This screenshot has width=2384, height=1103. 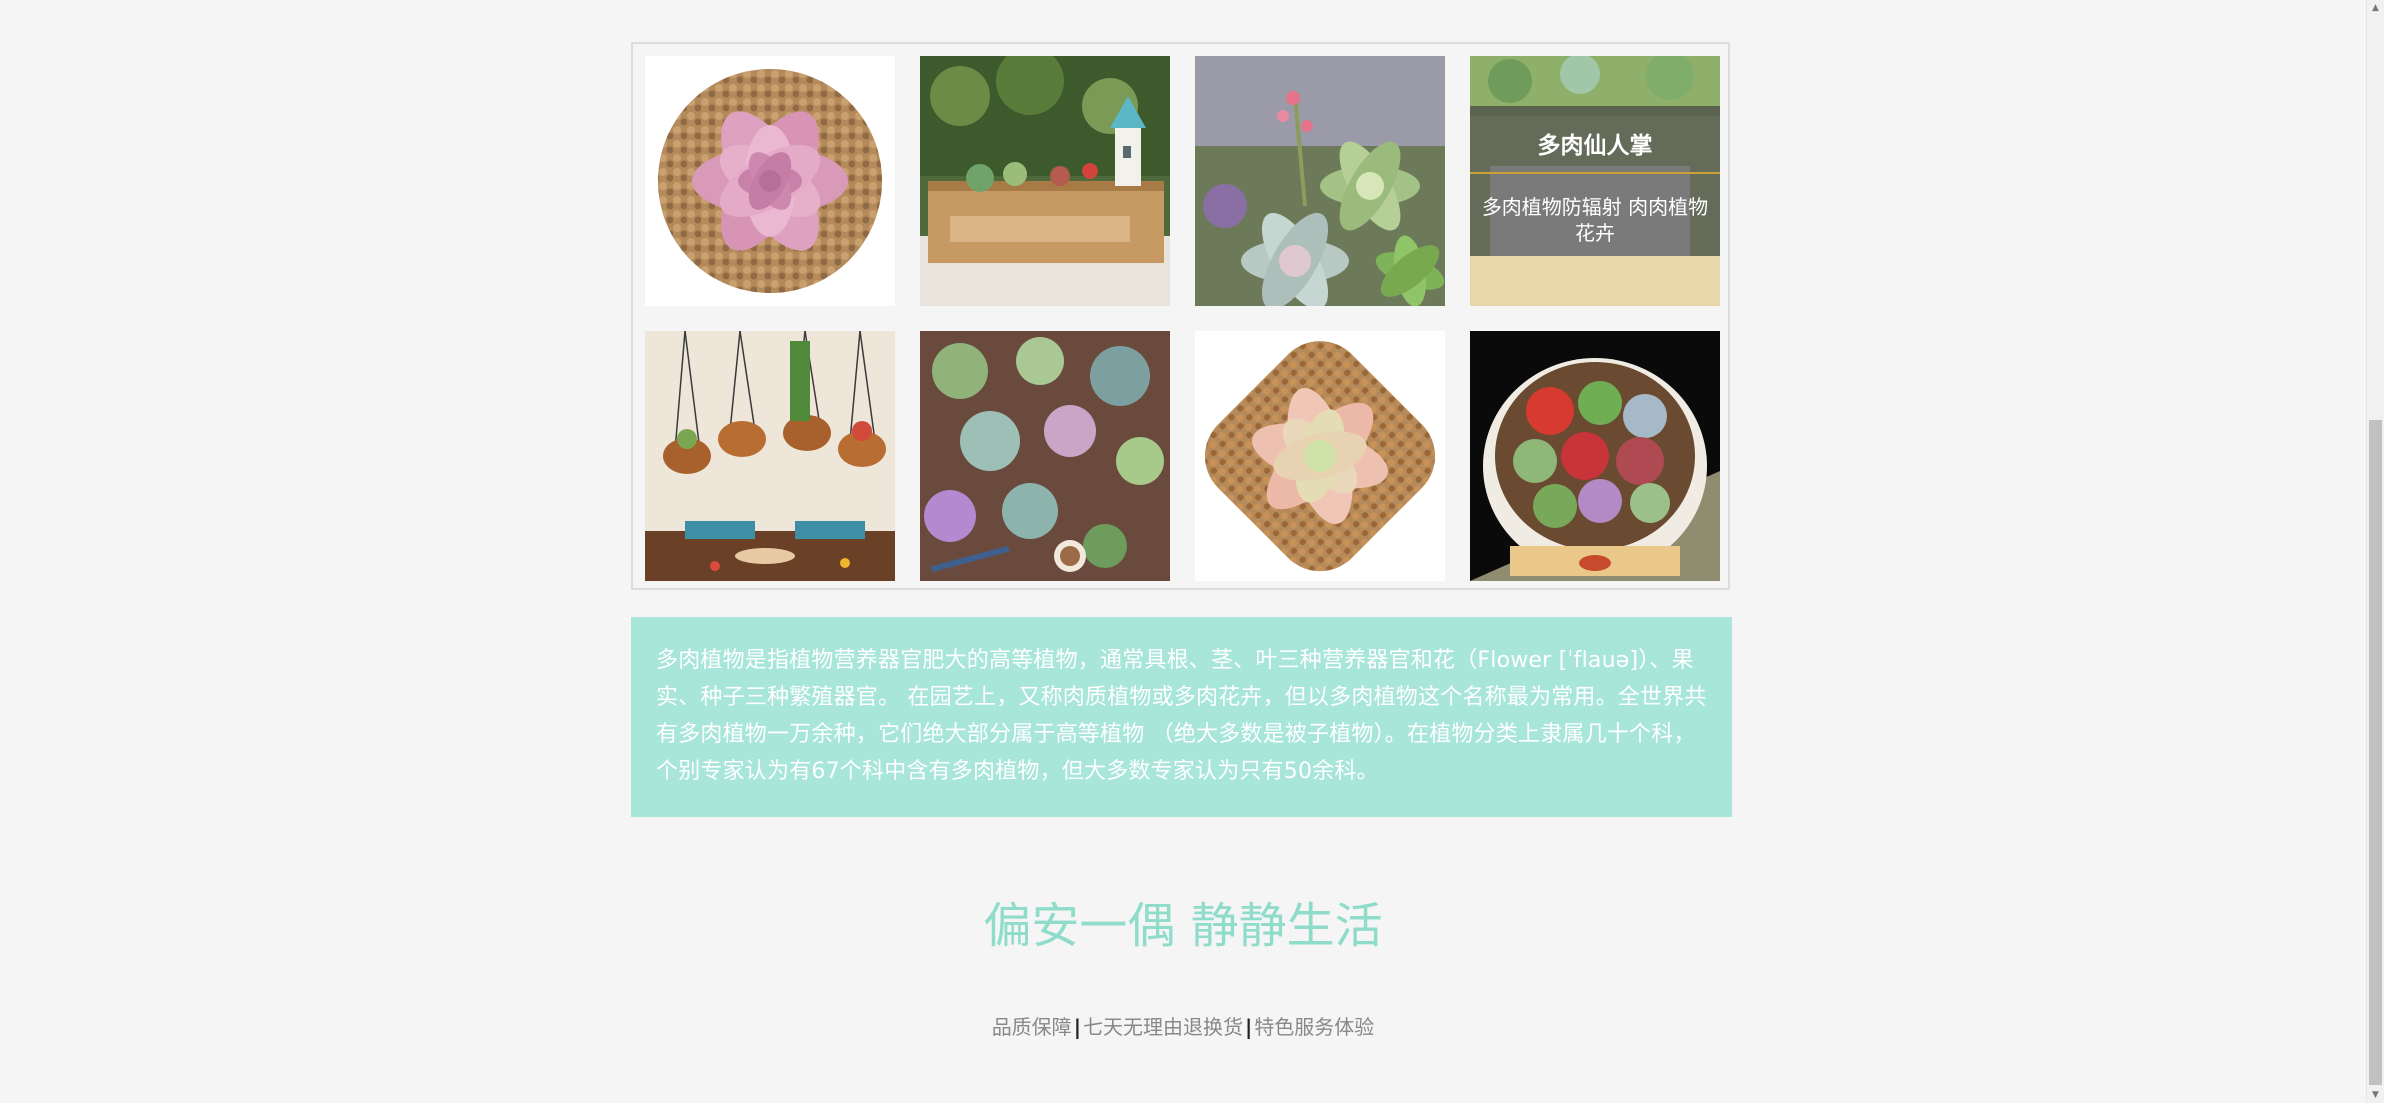 I want to click on item-hover-overlay: 多肉仙人掌 多肉植物防辐射 肉肉植物花卉, so click(x=1595, y=181).